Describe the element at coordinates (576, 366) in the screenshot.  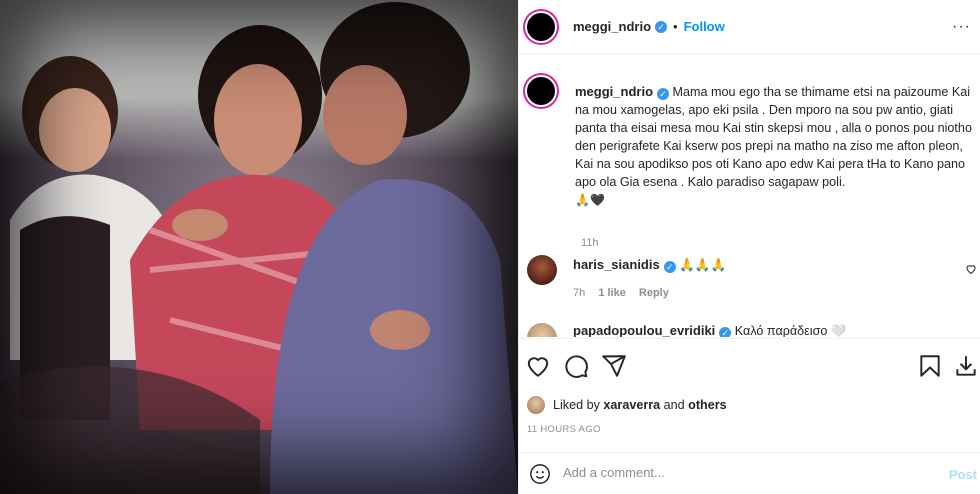
I see `comment-icon` at that location.